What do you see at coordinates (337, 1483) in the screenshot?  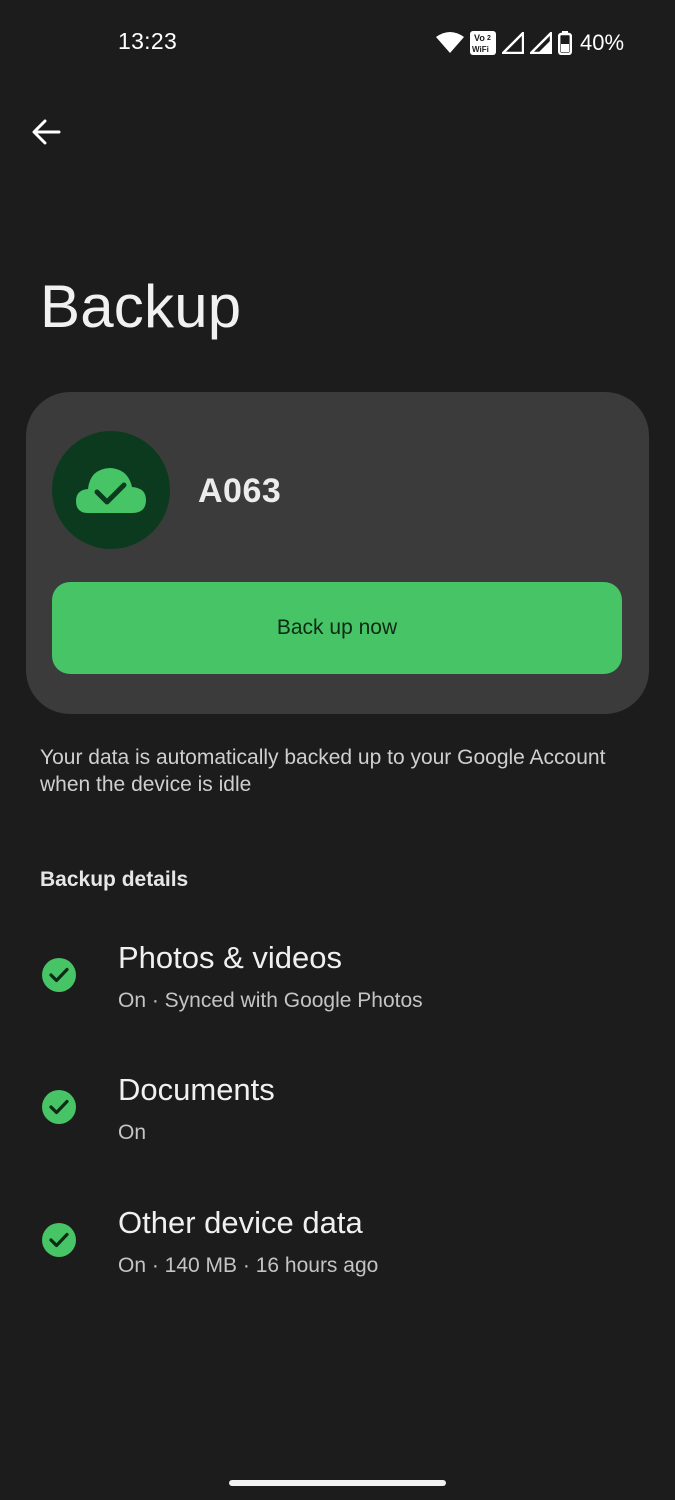 I see `home-indicator` at bounding box center [337, 1483].